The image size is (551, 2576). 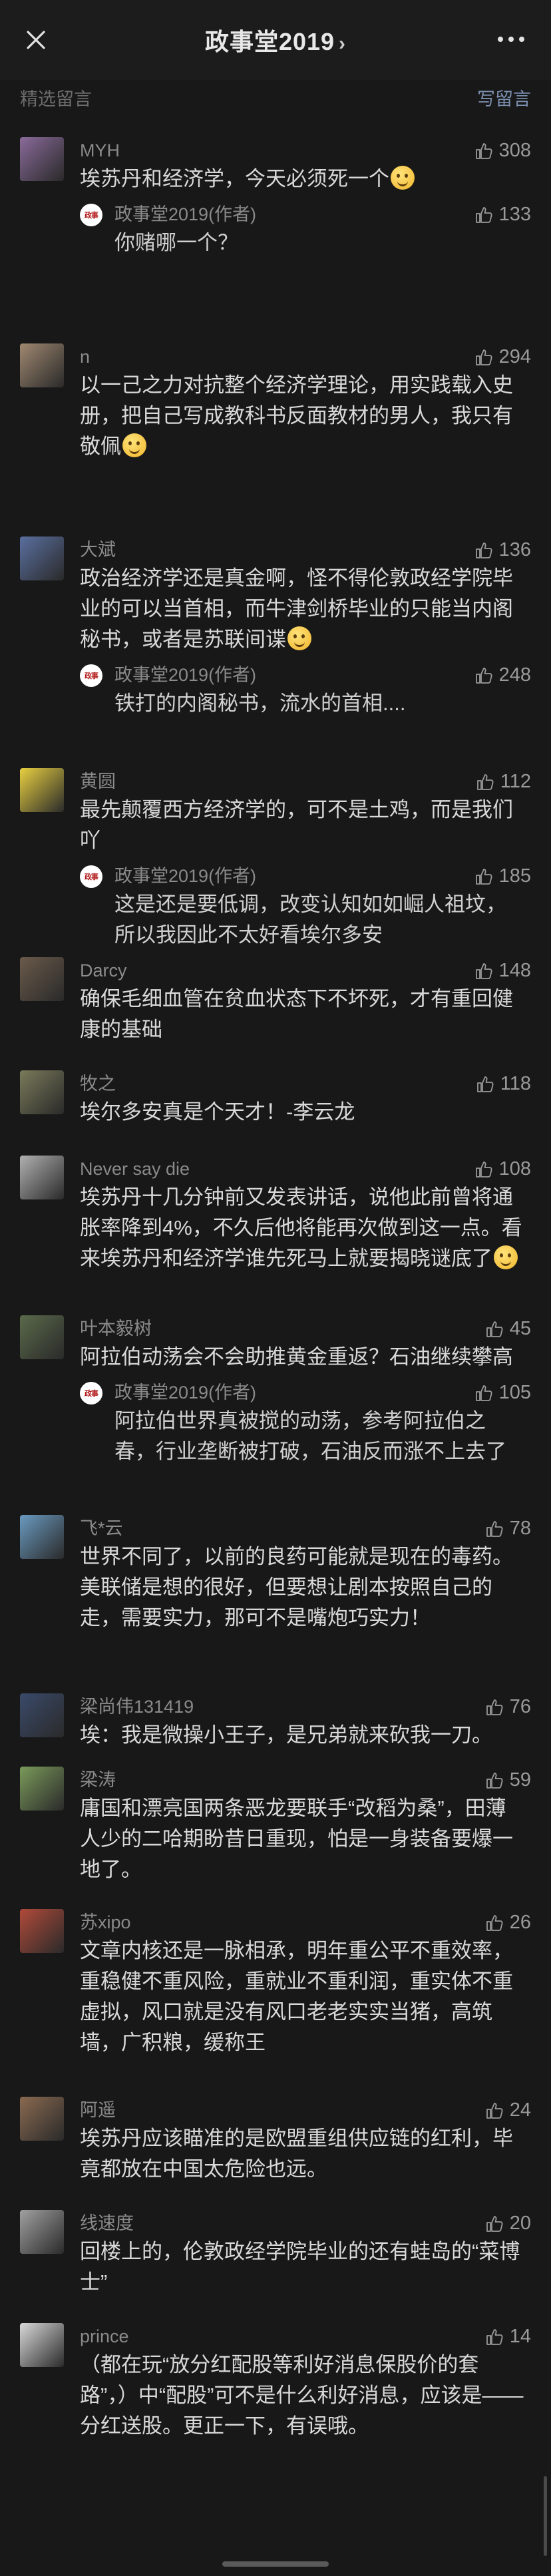 I want to click on like-button: 26, so click(x=507, y=1923).